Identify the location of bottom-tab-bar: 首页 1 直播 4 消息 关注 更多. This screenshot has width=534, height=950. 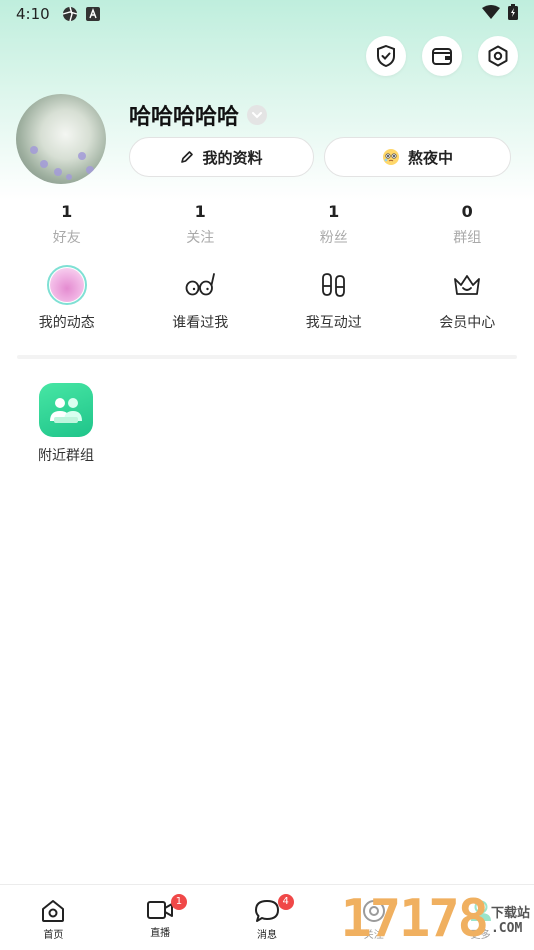
(267, 917).